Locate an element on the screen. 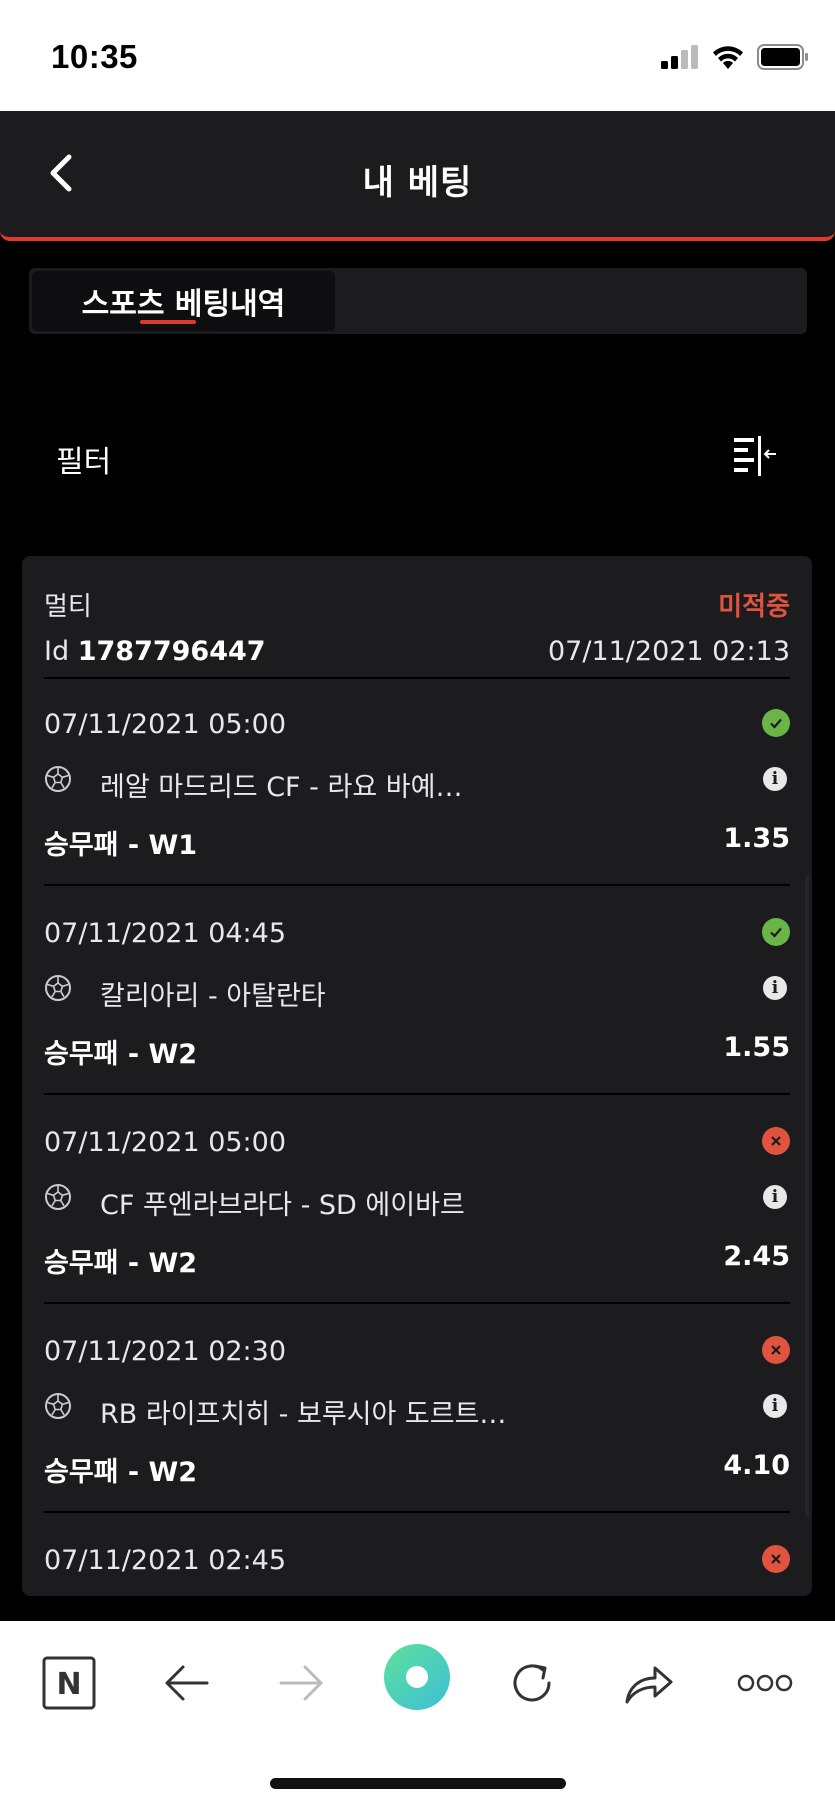  selection-odds: 1.55 is located at coordinates (756, 1047).